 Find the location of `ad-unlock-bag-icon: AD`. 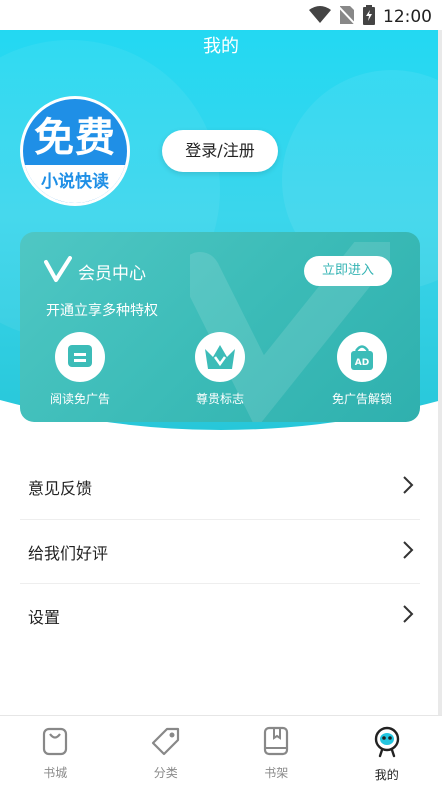

ad-unlock-bag-icon: AD is located at coordinates (362, 357).